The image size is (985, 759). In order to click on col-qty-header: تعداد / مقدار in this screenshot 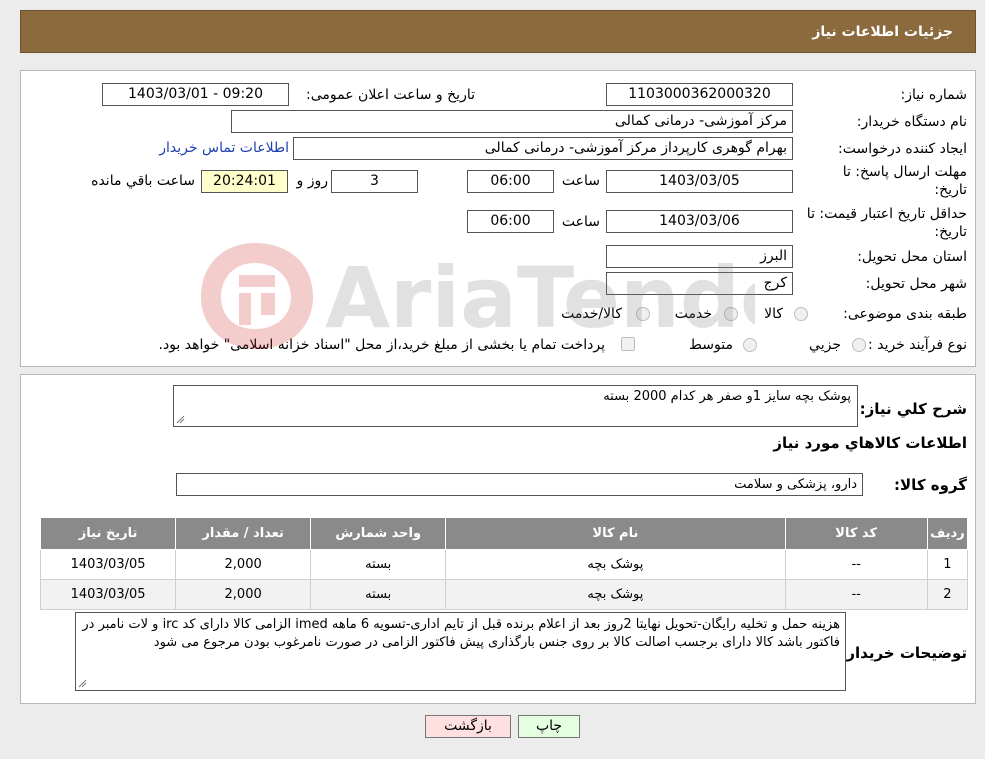, I will do `click(243, 533)`.